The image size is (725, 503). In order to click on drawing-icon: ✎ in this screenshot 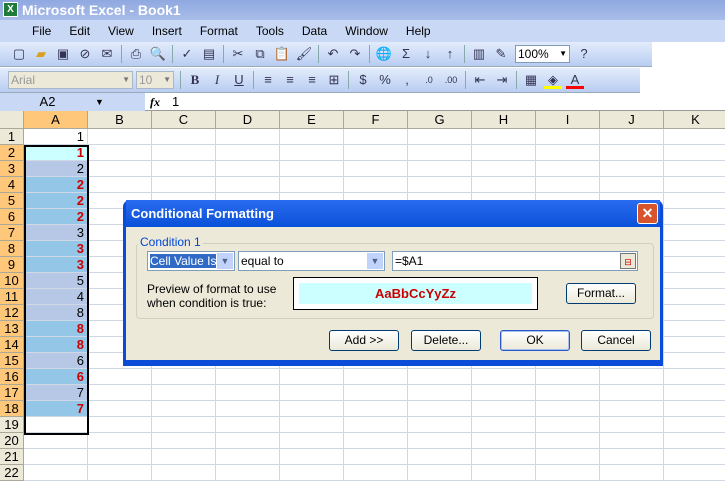, I will do `click(501, 54)`.